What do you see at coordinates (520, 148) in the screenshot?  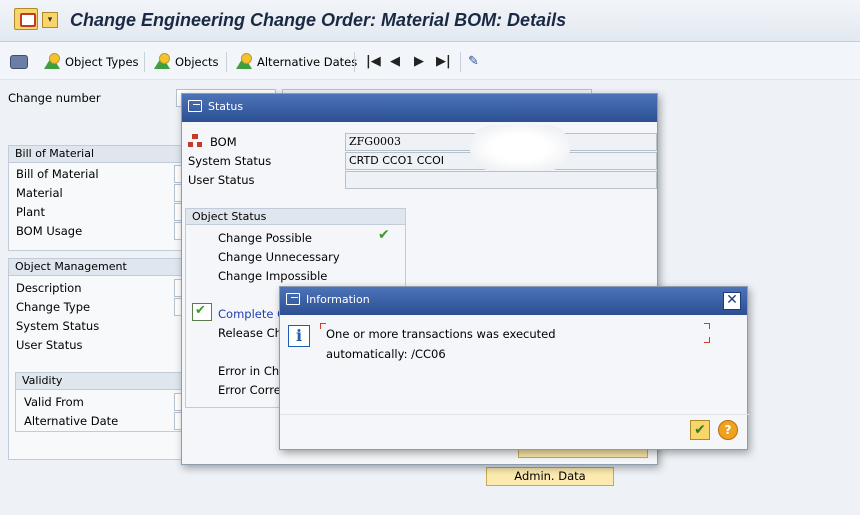 I see `redacted-area` at bounding box center [520, 148].